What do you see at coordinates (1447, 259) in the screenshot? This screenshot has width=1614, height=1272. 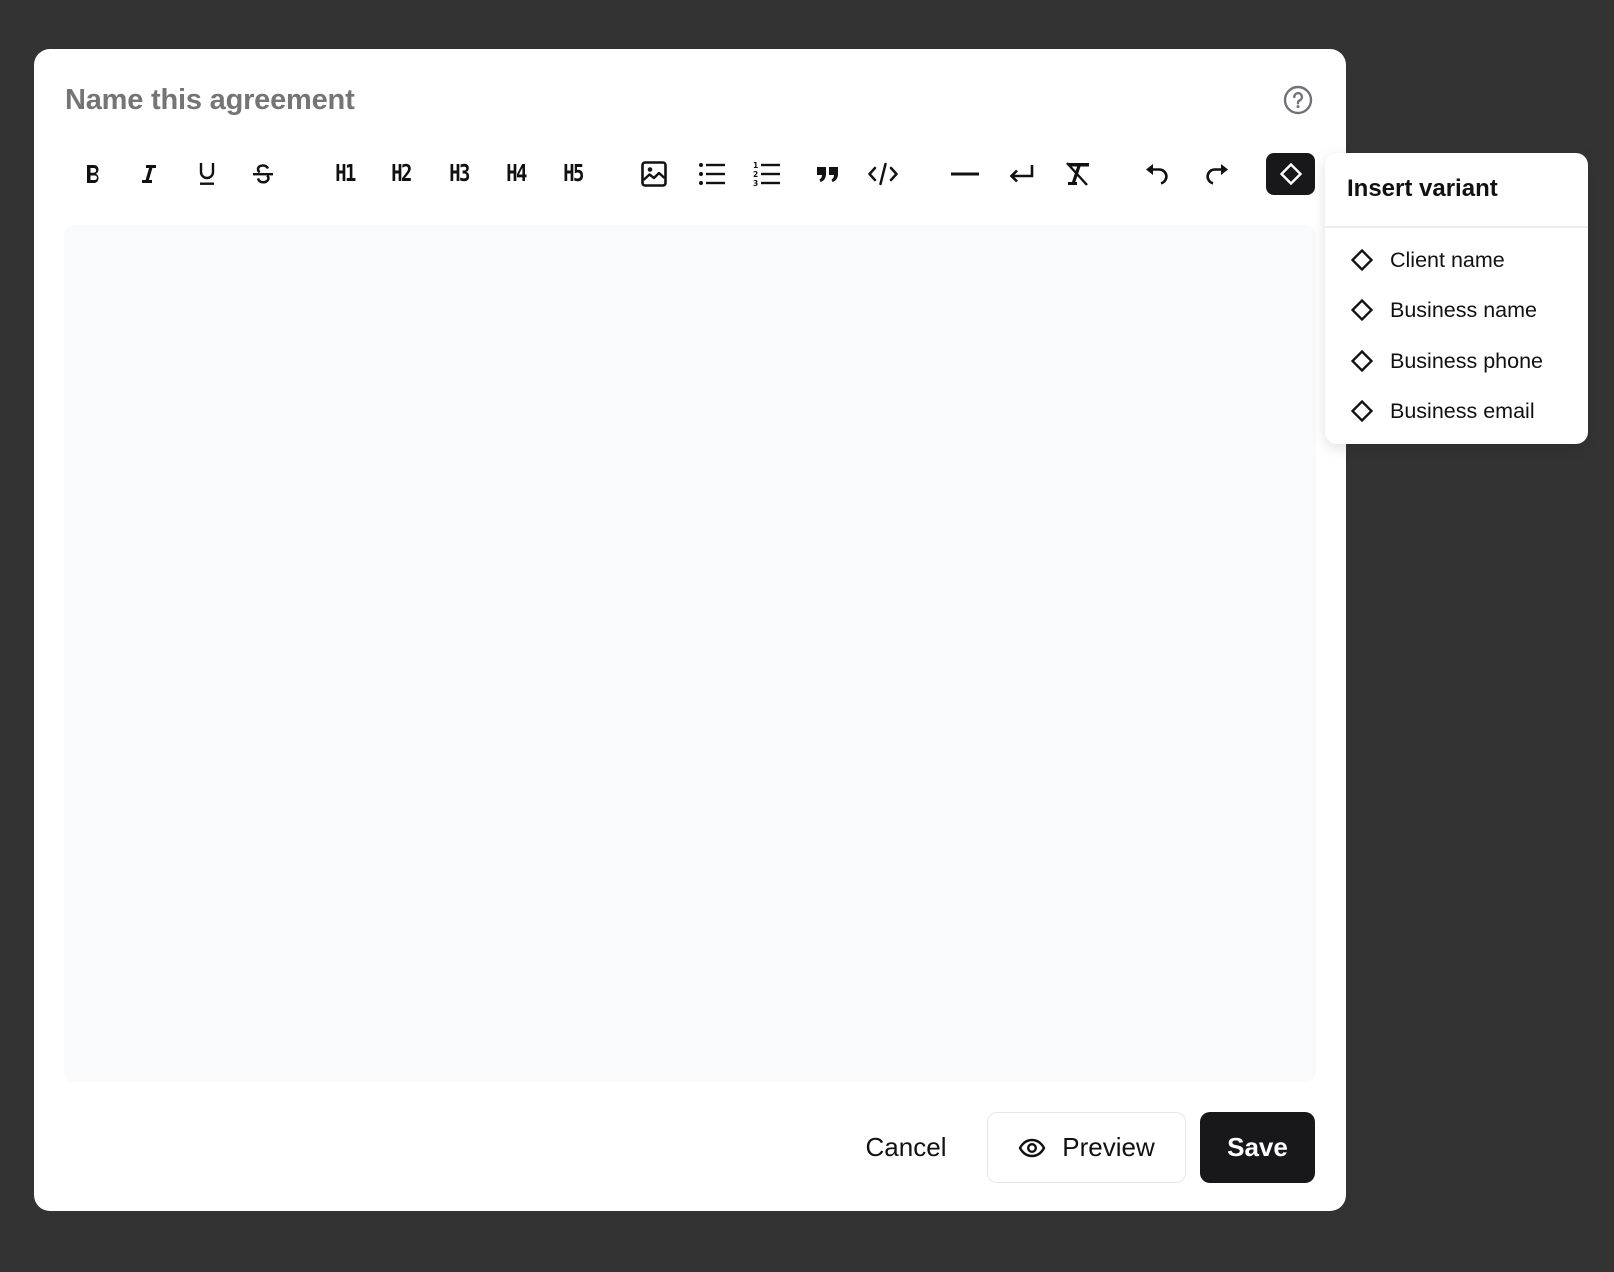 I see `variant-item-label: Client name` at bounding box center [1447, 259].